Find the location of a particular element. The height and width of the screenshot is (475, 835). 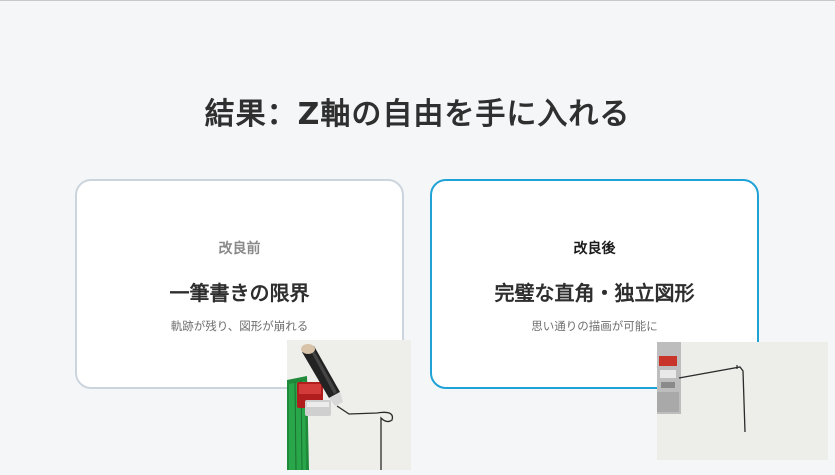

after-description: 思い通りの描画が可能に is located at coordinates (594, 326).